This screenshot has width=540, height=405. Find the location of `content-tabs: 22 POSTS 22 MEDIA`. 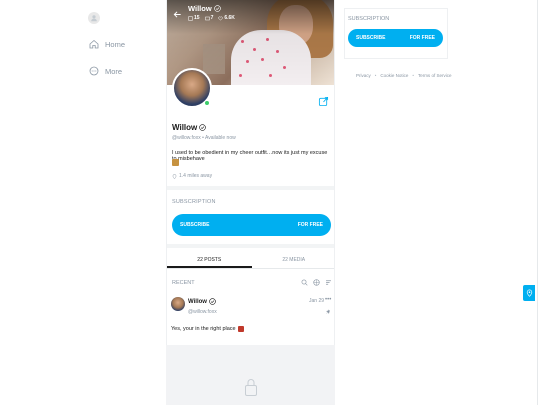

content-tabs: 22 POSTS 22 MEDIA is located at coordinates (251, 260).